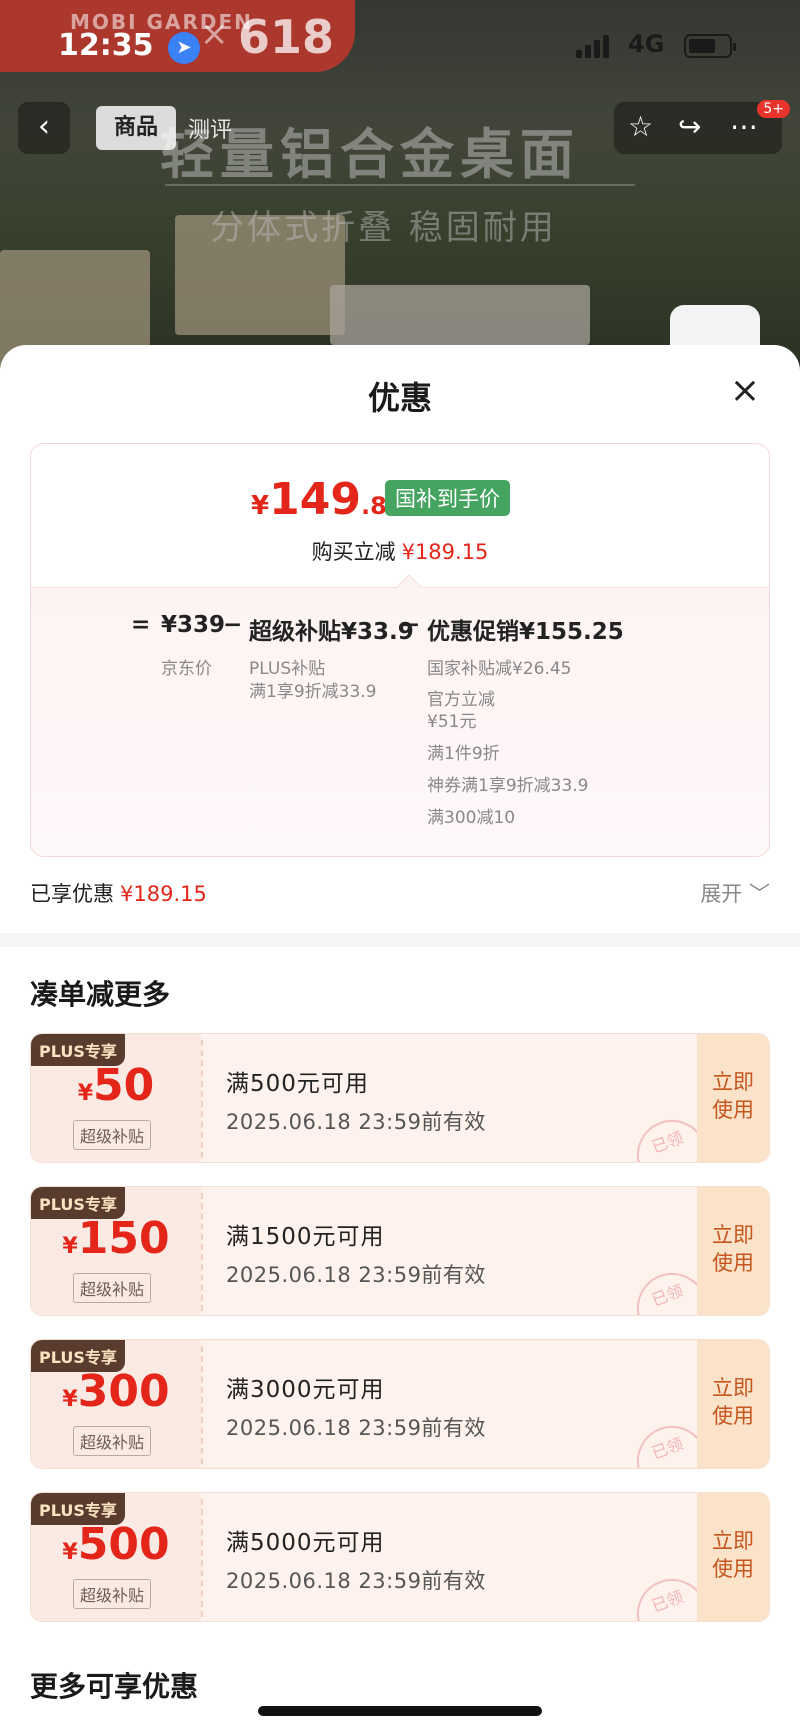  Describe the element at coordinates (114, 1686) in the screenshot. I see `section-title-more-offers: 更多可享优惠` at that location.